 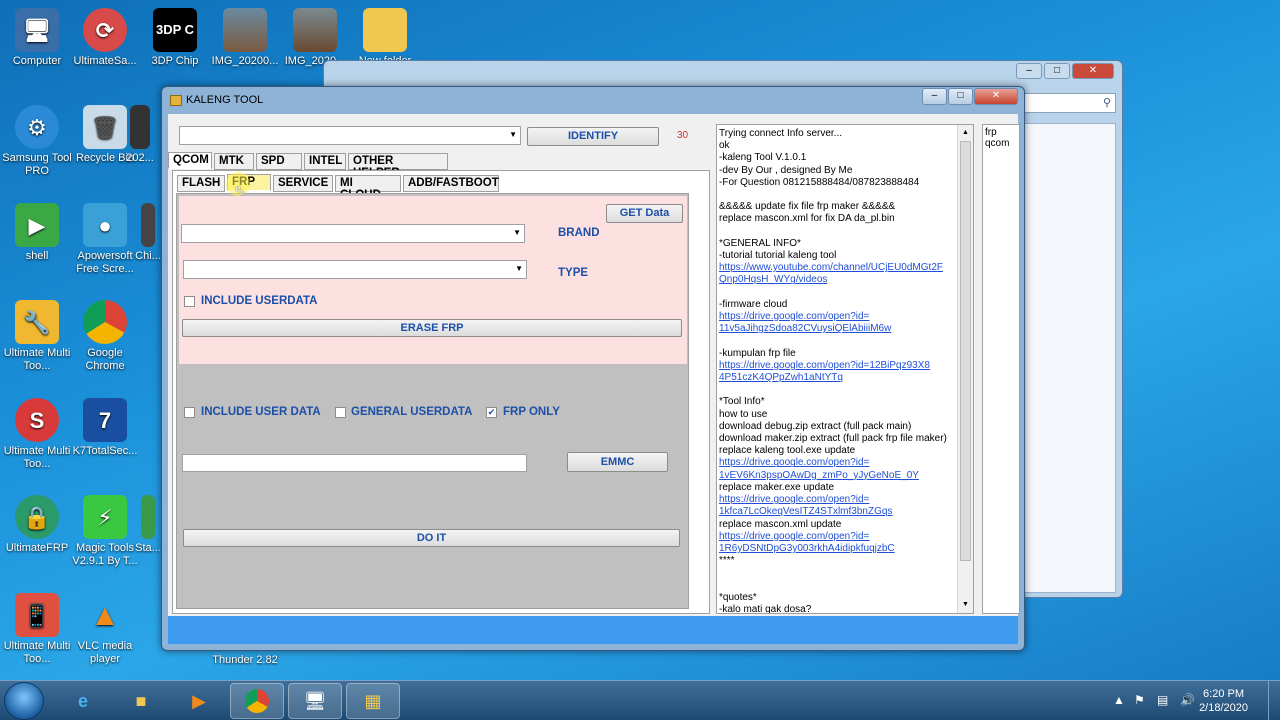 I want to click on volume-icon: 🔊, so click(x=1187, y=700).